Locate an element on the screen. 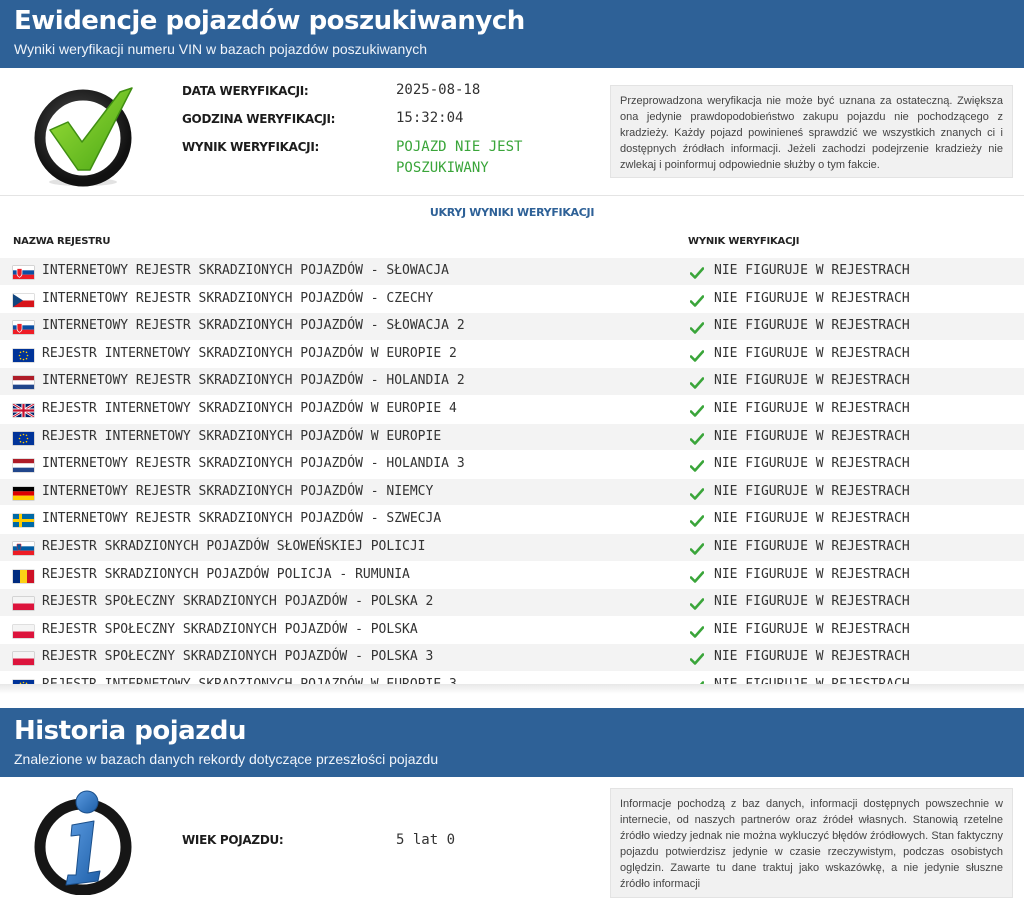  hide-results-link: UKRYJ WYNIKI WERYFIKACJI is located at coordinates (512, 212).